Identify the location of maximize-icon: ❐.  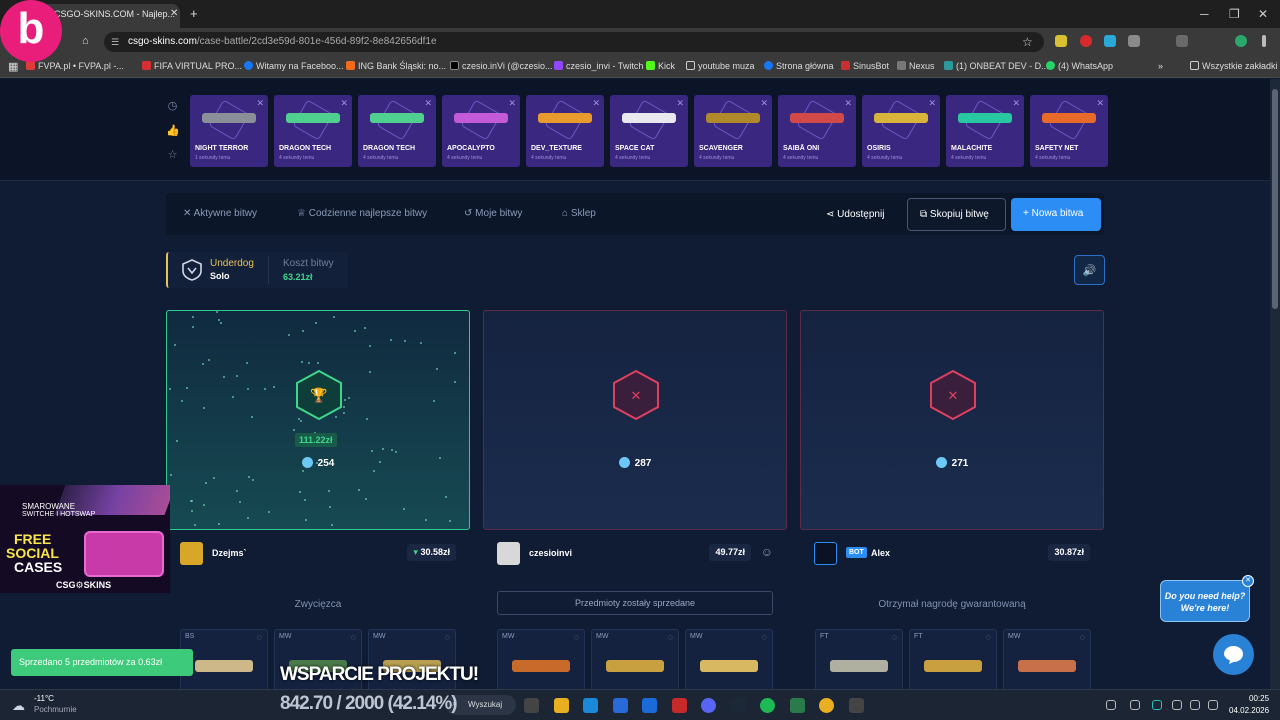
(1234, 14).